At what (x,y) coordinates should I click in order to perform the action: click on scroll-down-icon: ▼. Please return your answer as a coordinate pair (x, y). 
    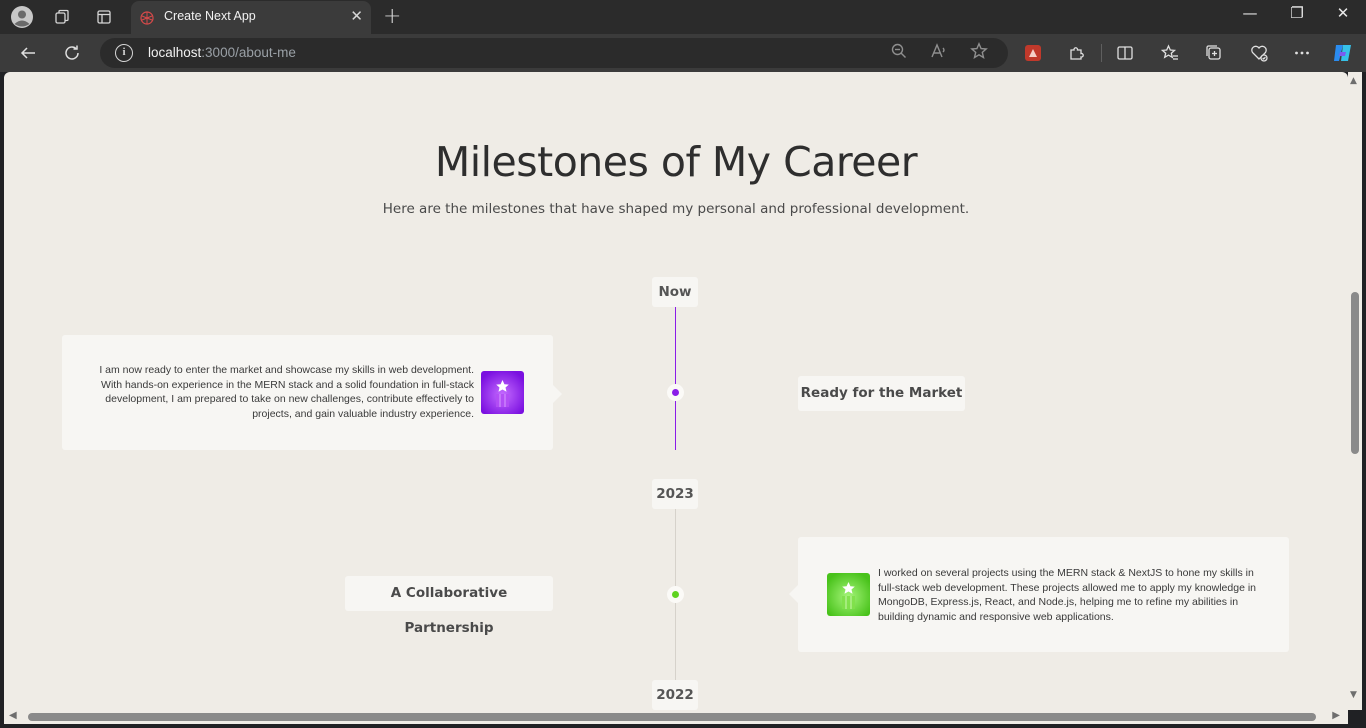
    Looking at the image, I should click on (1353, 695).